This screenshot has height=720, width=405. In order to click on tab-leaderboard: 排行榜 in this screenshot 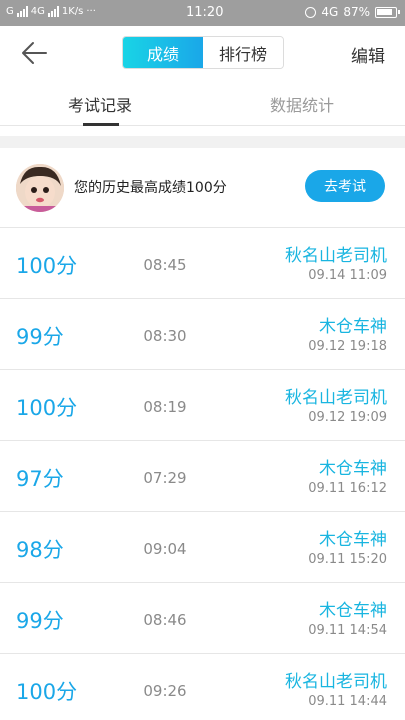, I will do `click(243, 52)`.